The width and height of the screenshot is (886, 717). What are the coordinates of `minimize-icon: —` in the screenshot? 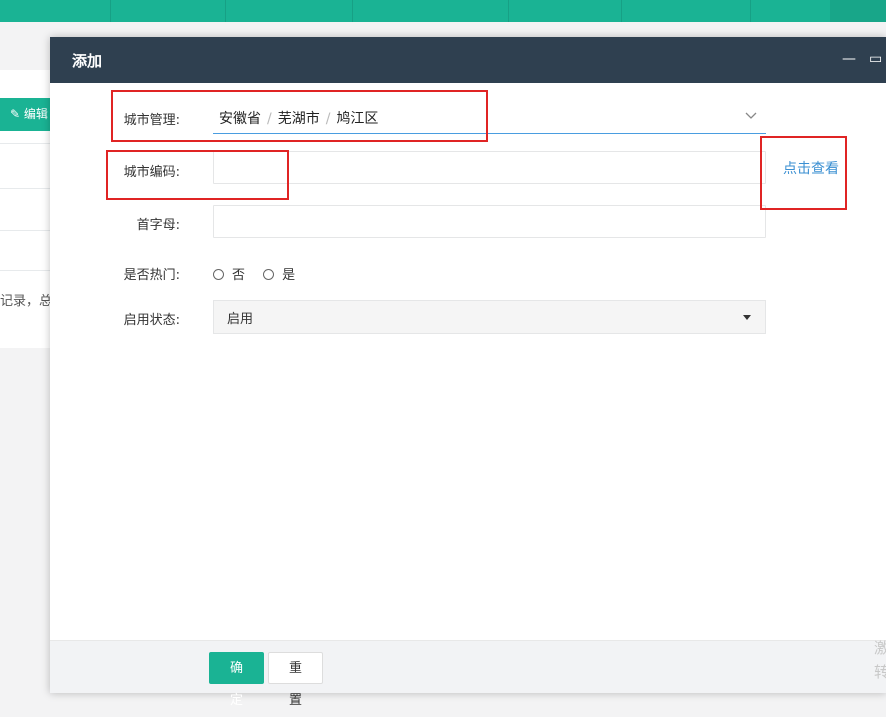 It's located at (849, 59).